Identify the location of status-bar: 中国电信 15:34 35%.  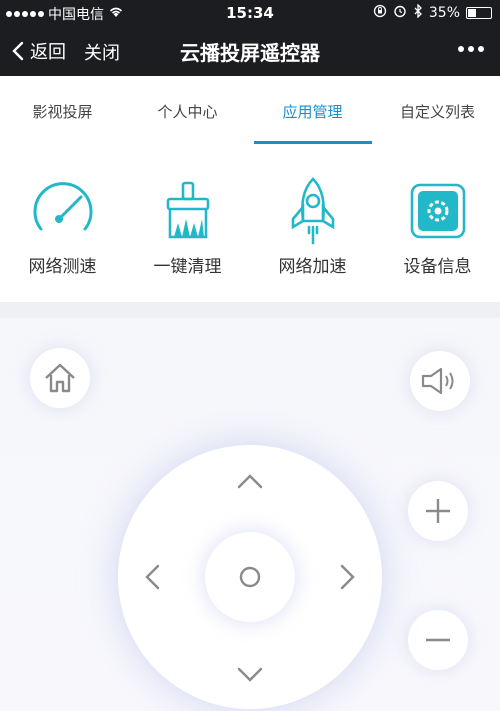
(250, 13).